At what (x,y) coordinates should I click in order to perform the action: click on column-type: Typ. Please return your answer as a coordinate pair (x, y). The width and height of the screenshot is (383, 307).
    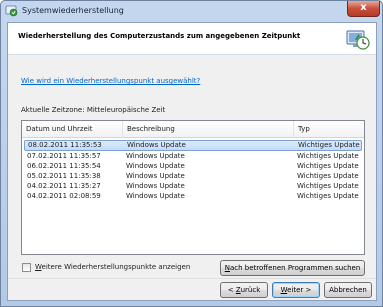
    Looking at the image, I should click on (329, 129).